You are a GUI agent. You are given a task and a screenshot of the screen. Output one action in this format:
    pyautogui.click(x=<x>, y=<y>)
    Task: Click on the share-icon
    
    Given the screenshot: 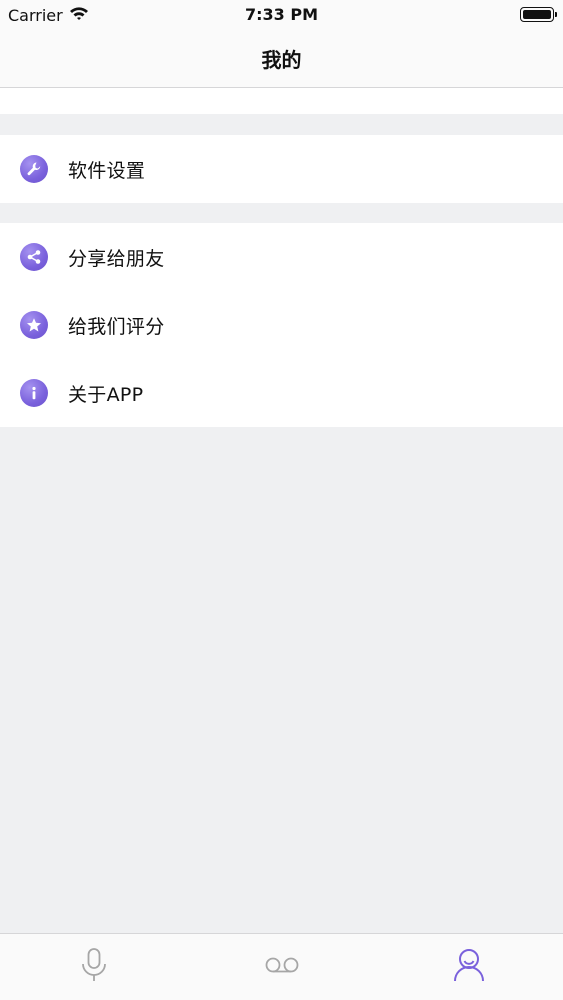 What is the action you would take?
    pyautogui.click(x=34, y=257)
    